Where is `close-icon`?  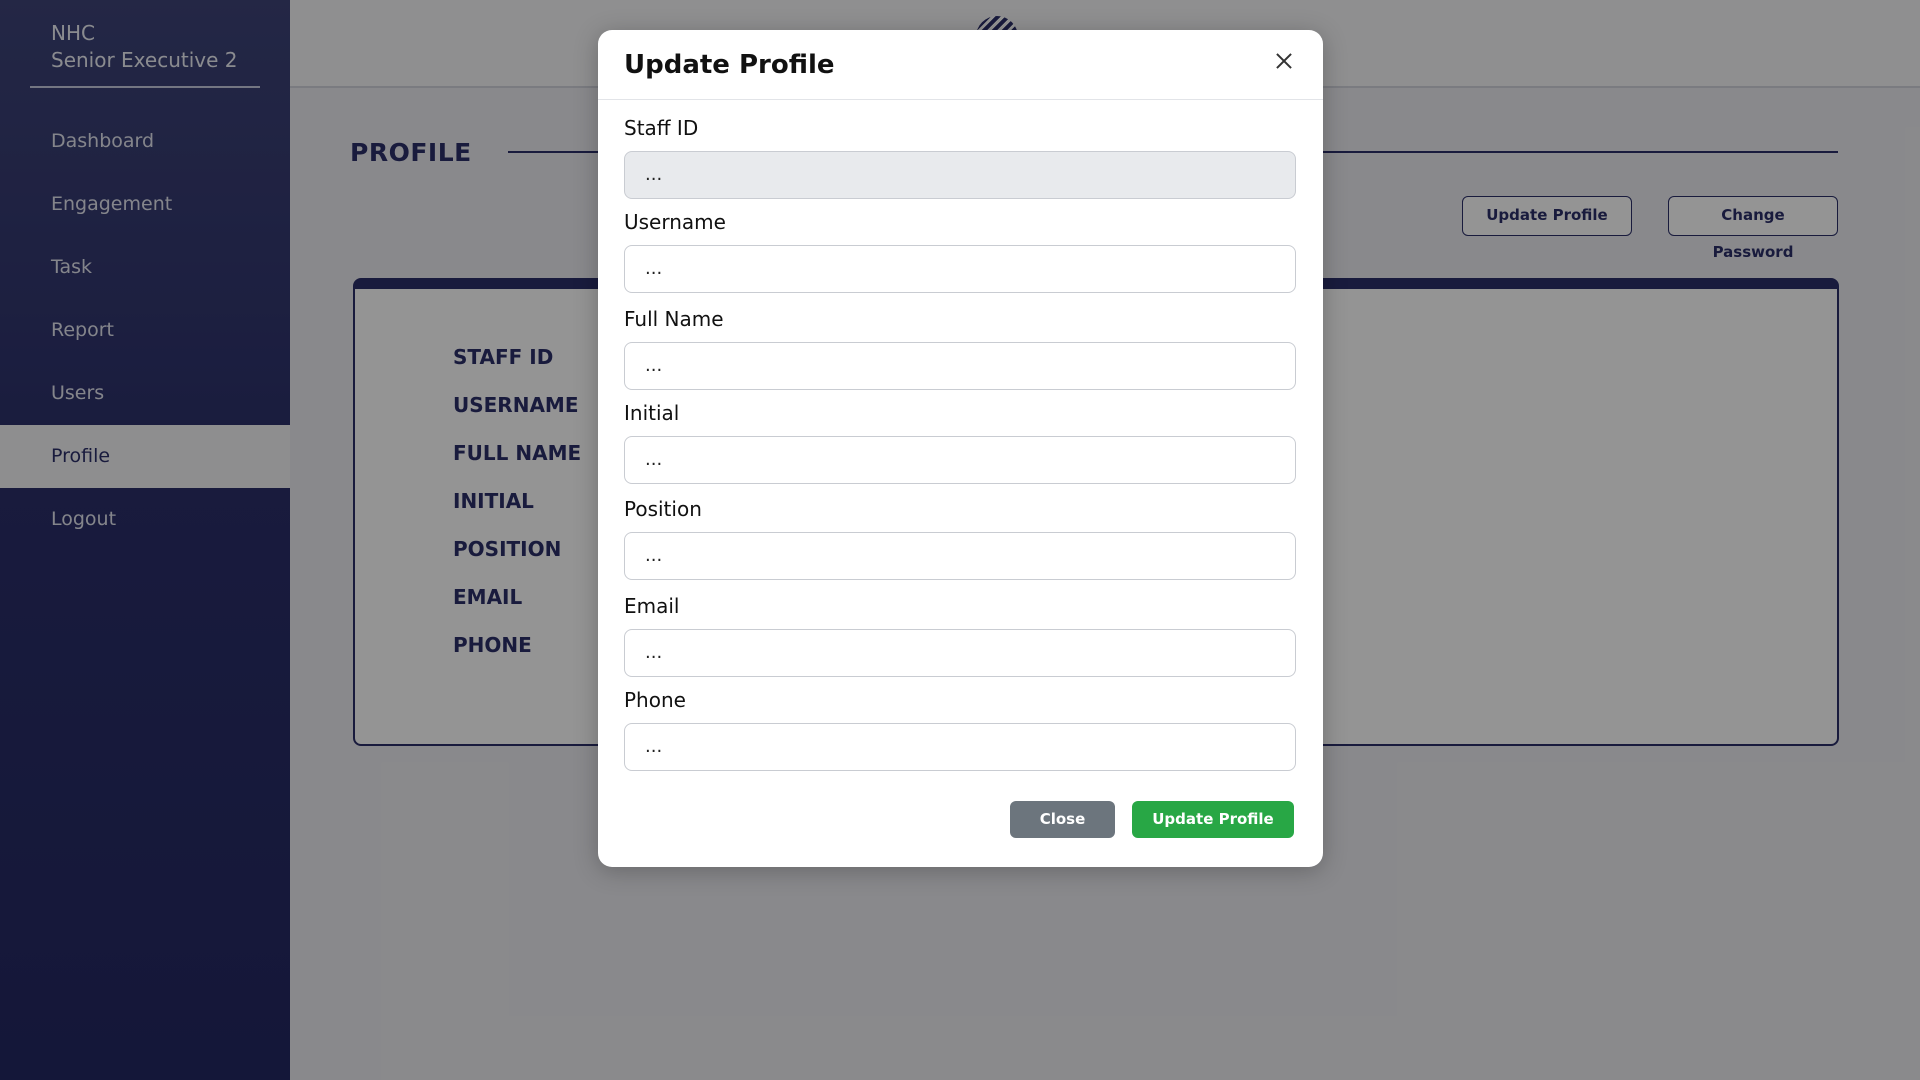
close-icon is located at coordinates (1284, 61).